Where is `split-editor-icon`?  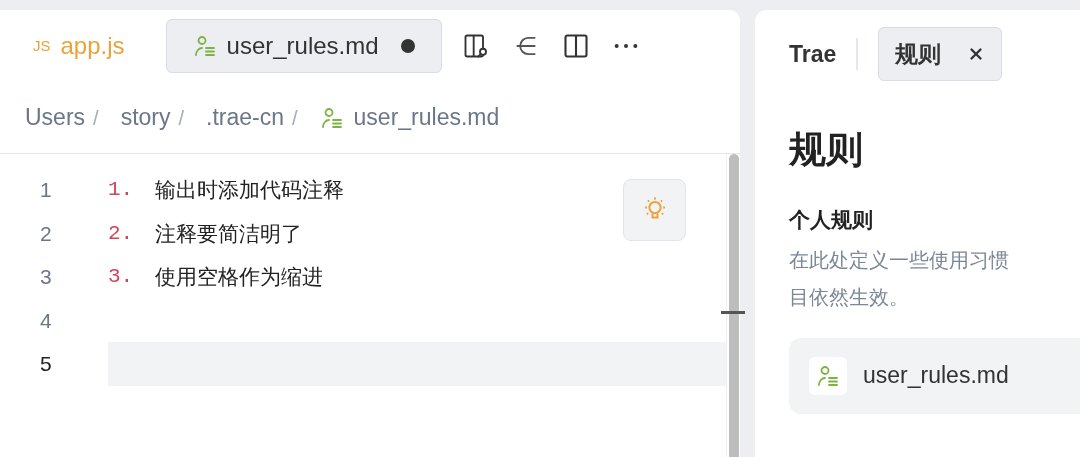 split-editor-icon is located at coordinates (575, 46).